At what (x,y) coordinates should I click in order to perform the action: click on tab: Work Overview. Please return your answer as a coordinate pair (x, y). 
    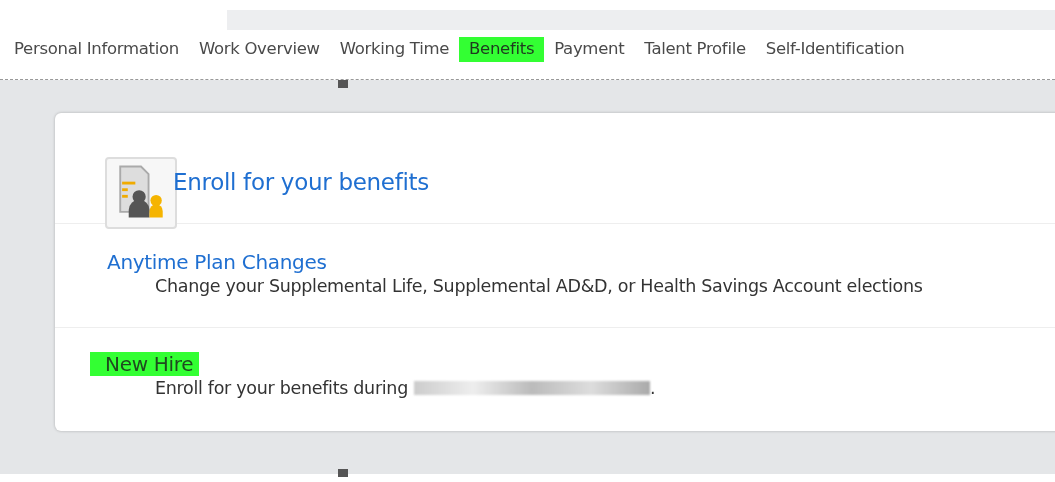
    Looking at the image, I should click on (259, 49).